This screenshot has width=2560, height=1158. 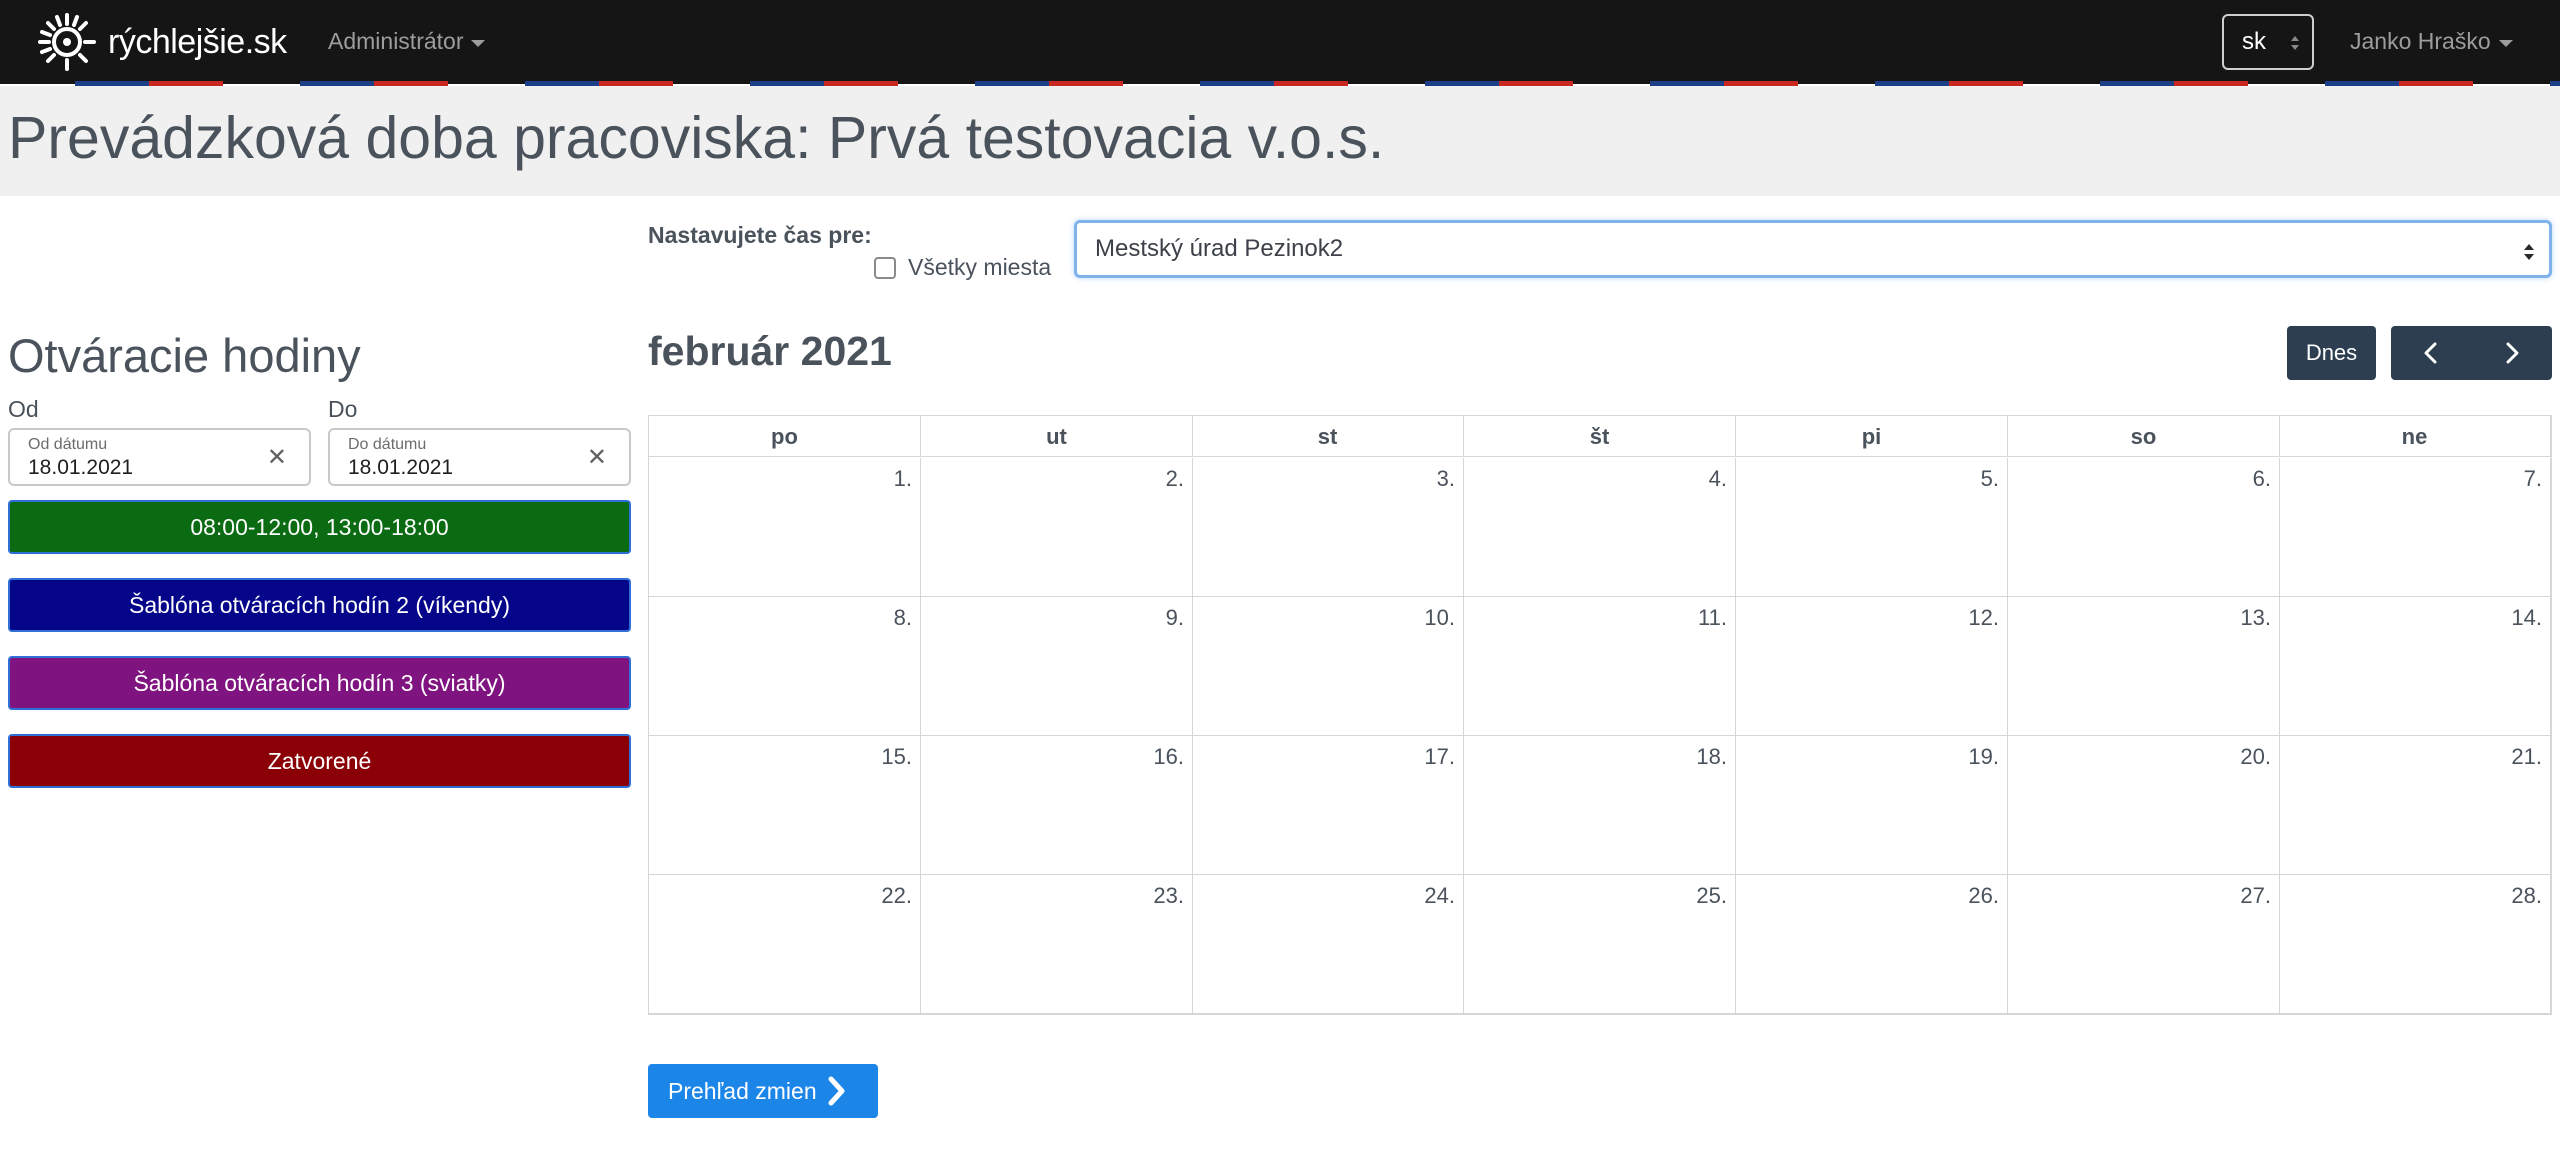 I want to click on language-value: sk, so click(x=2254, y=41).